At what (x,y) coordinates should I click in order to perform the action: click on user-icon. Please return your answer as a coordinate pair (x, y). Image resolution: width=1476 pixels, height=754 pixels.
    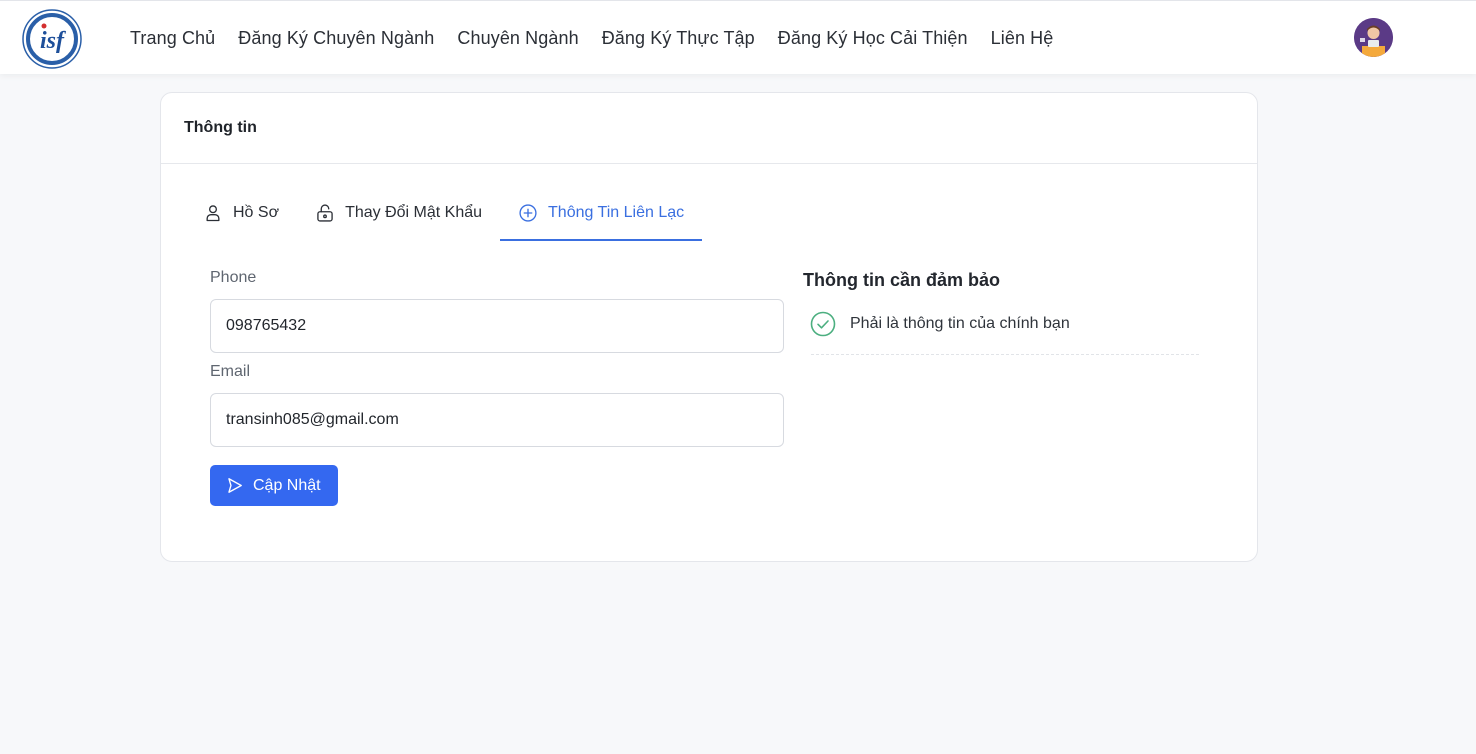
    Looking at the image, I should click on (213, 213).